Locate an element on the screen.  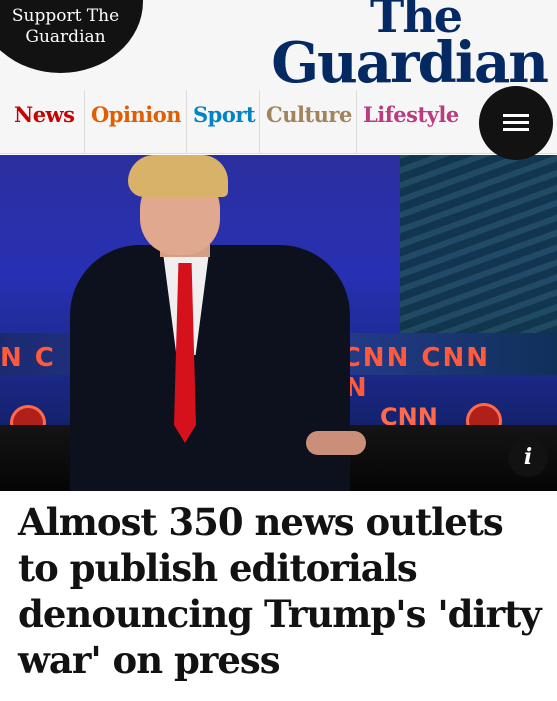
nav-item-opinion: Opinion is located at coordinates (132, 121).